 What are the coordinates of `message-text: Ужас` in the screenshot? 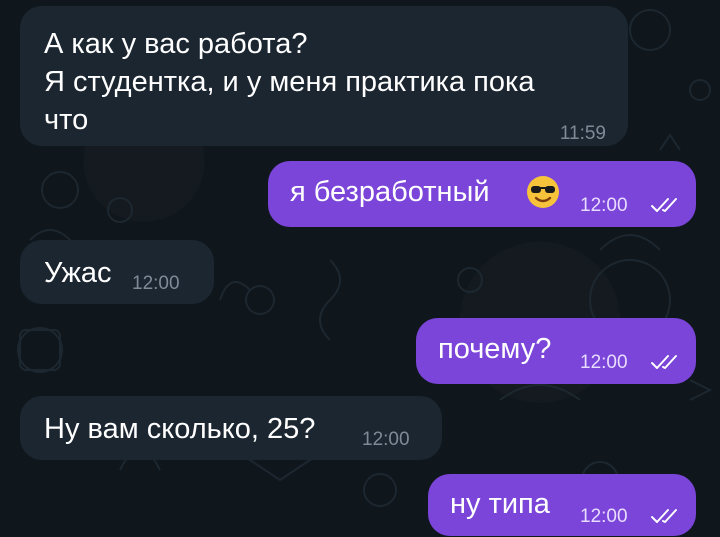 It's located at (78, 273).